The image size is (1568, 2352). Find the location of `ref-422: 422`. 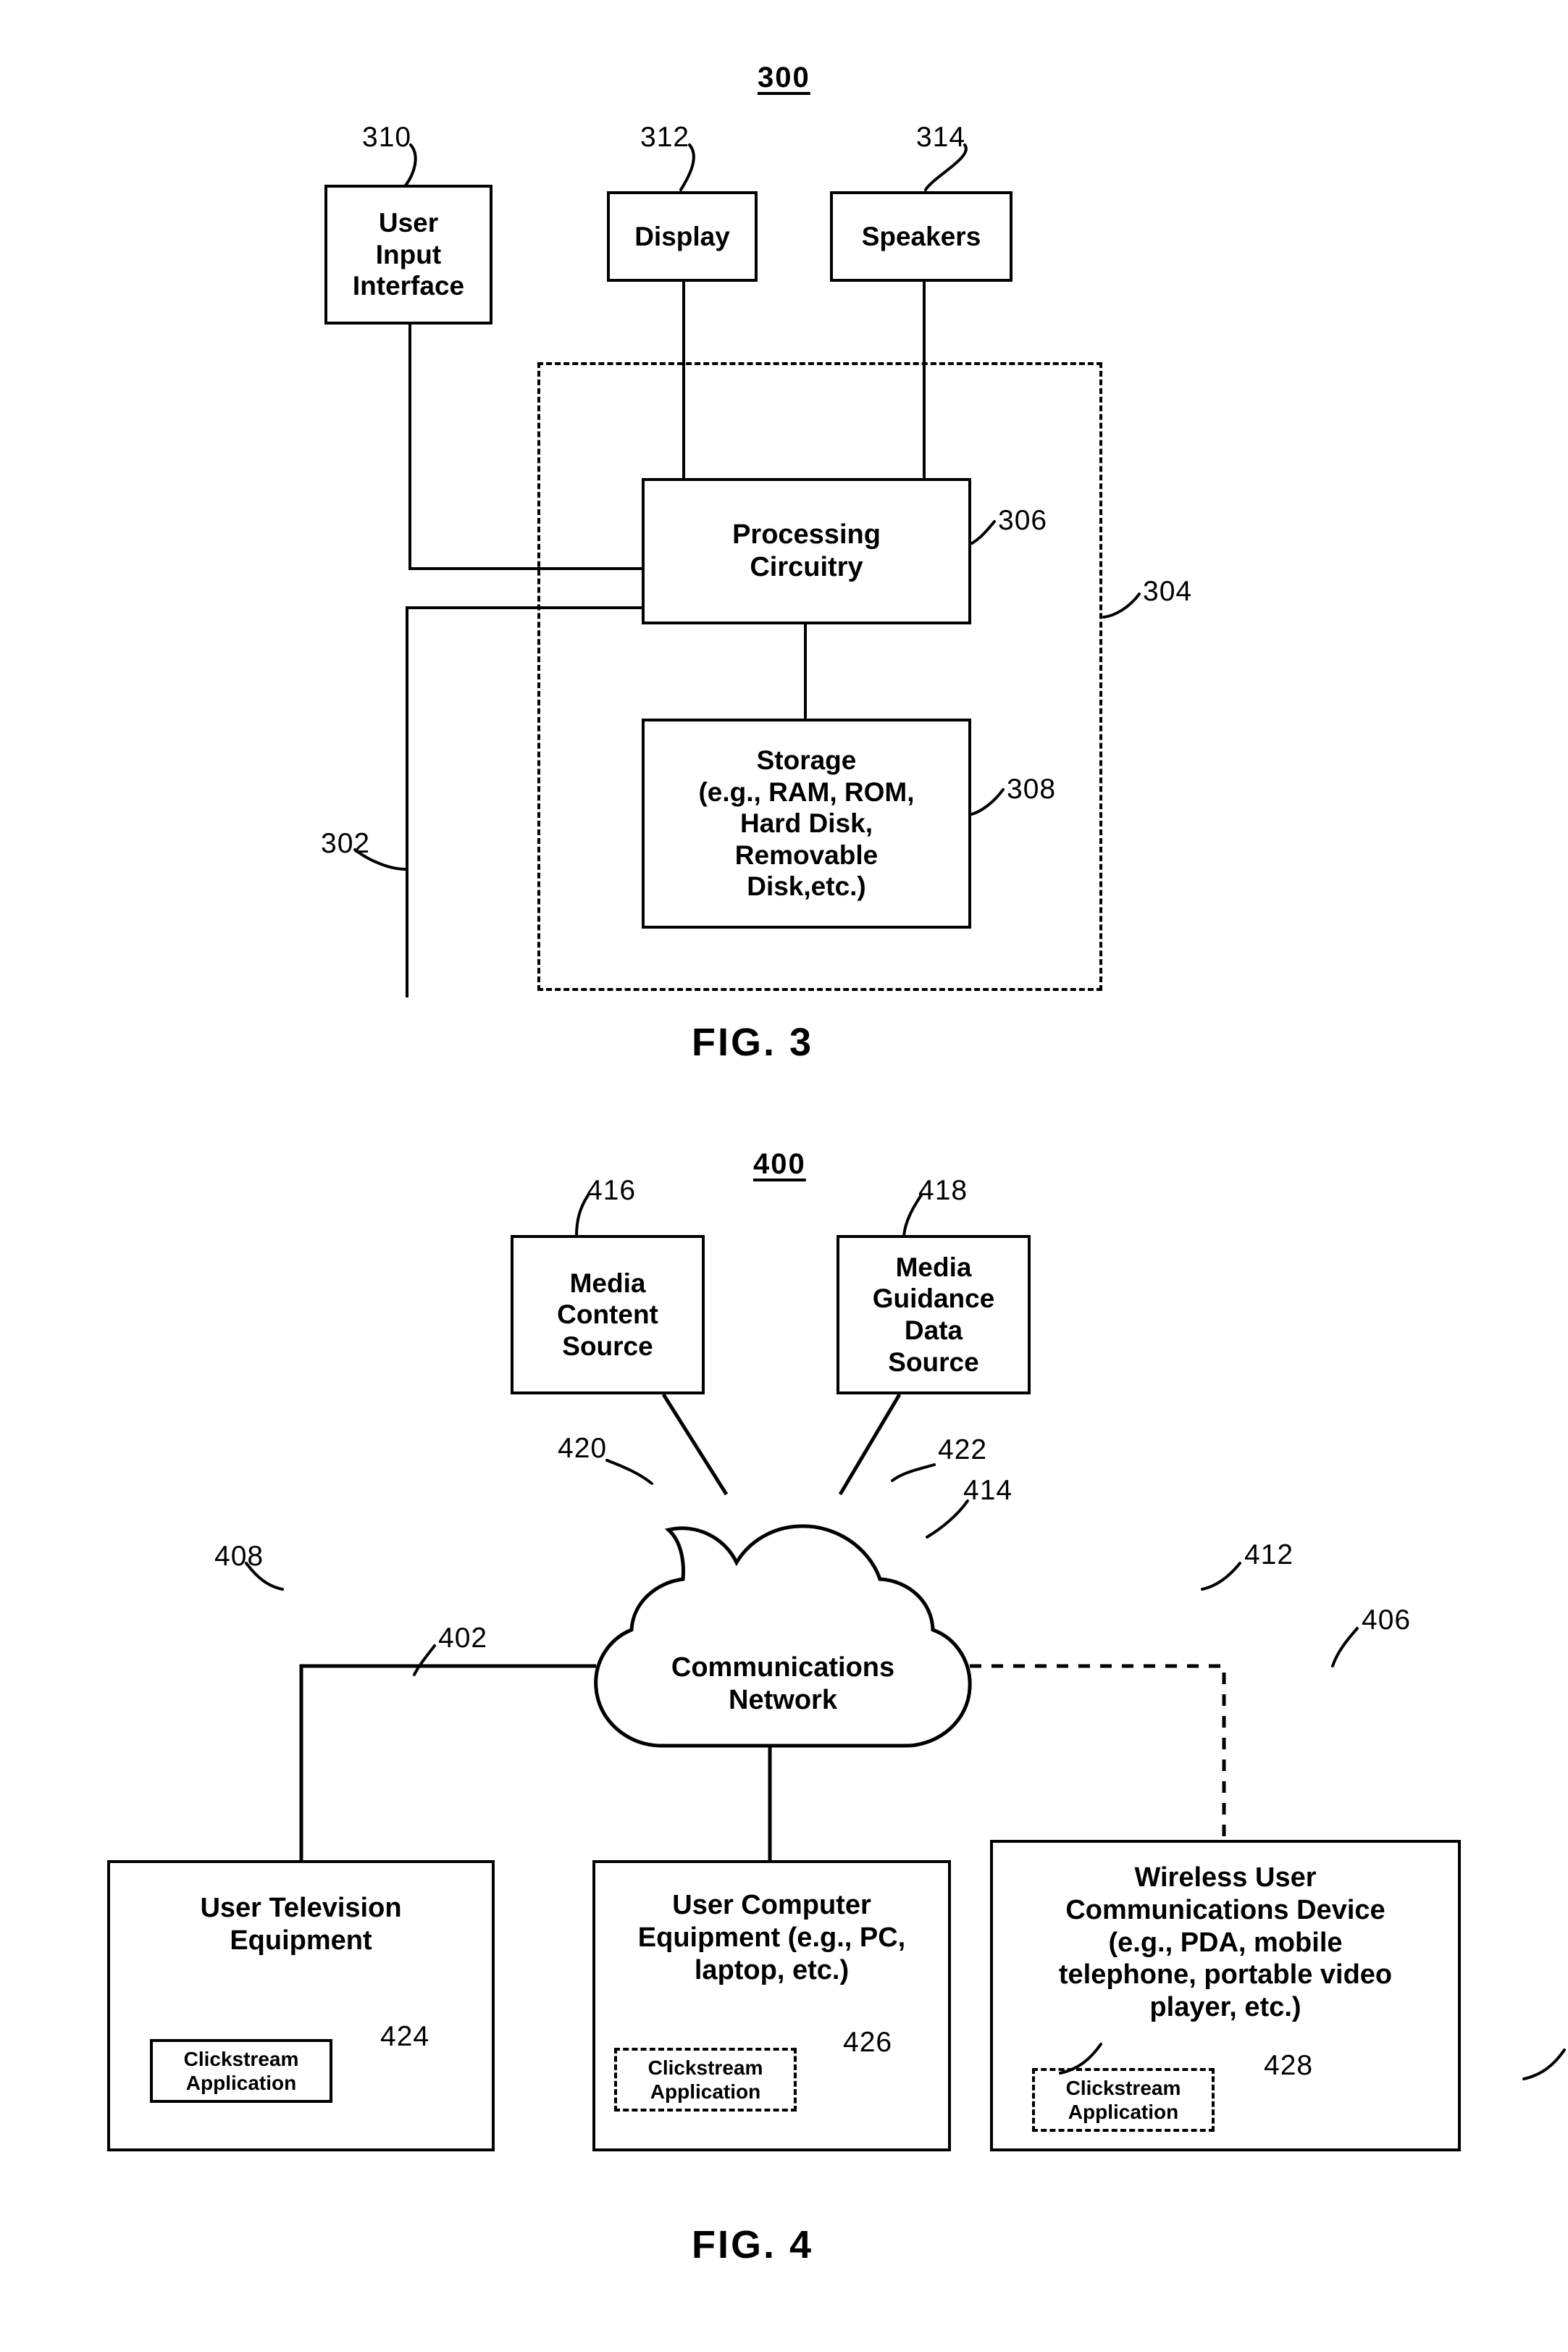

ref-422: 422 is located at coordinates (963, 1450).